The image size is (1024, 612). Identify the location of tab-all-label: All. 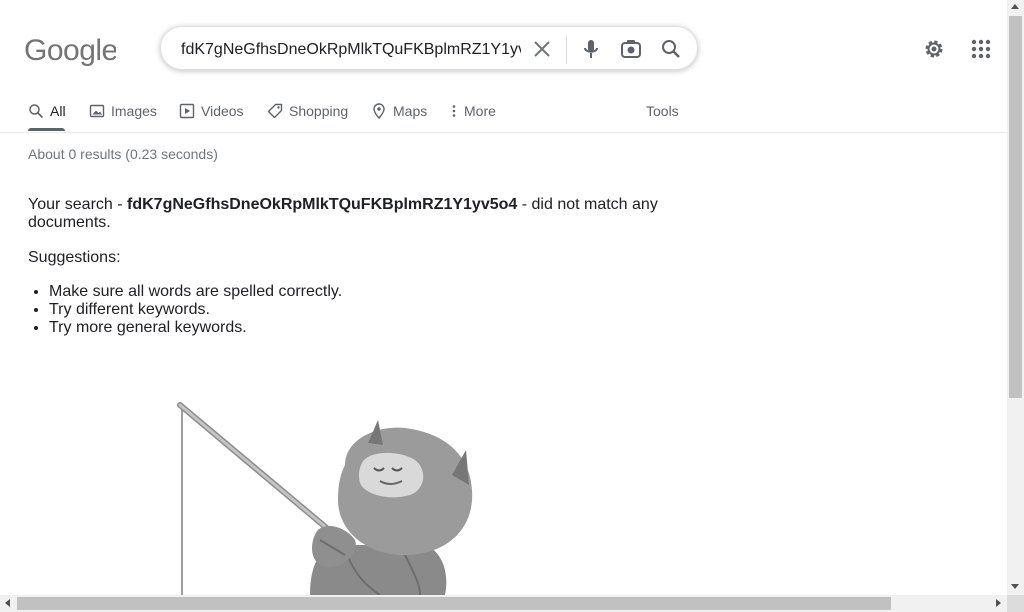
(58, 111).